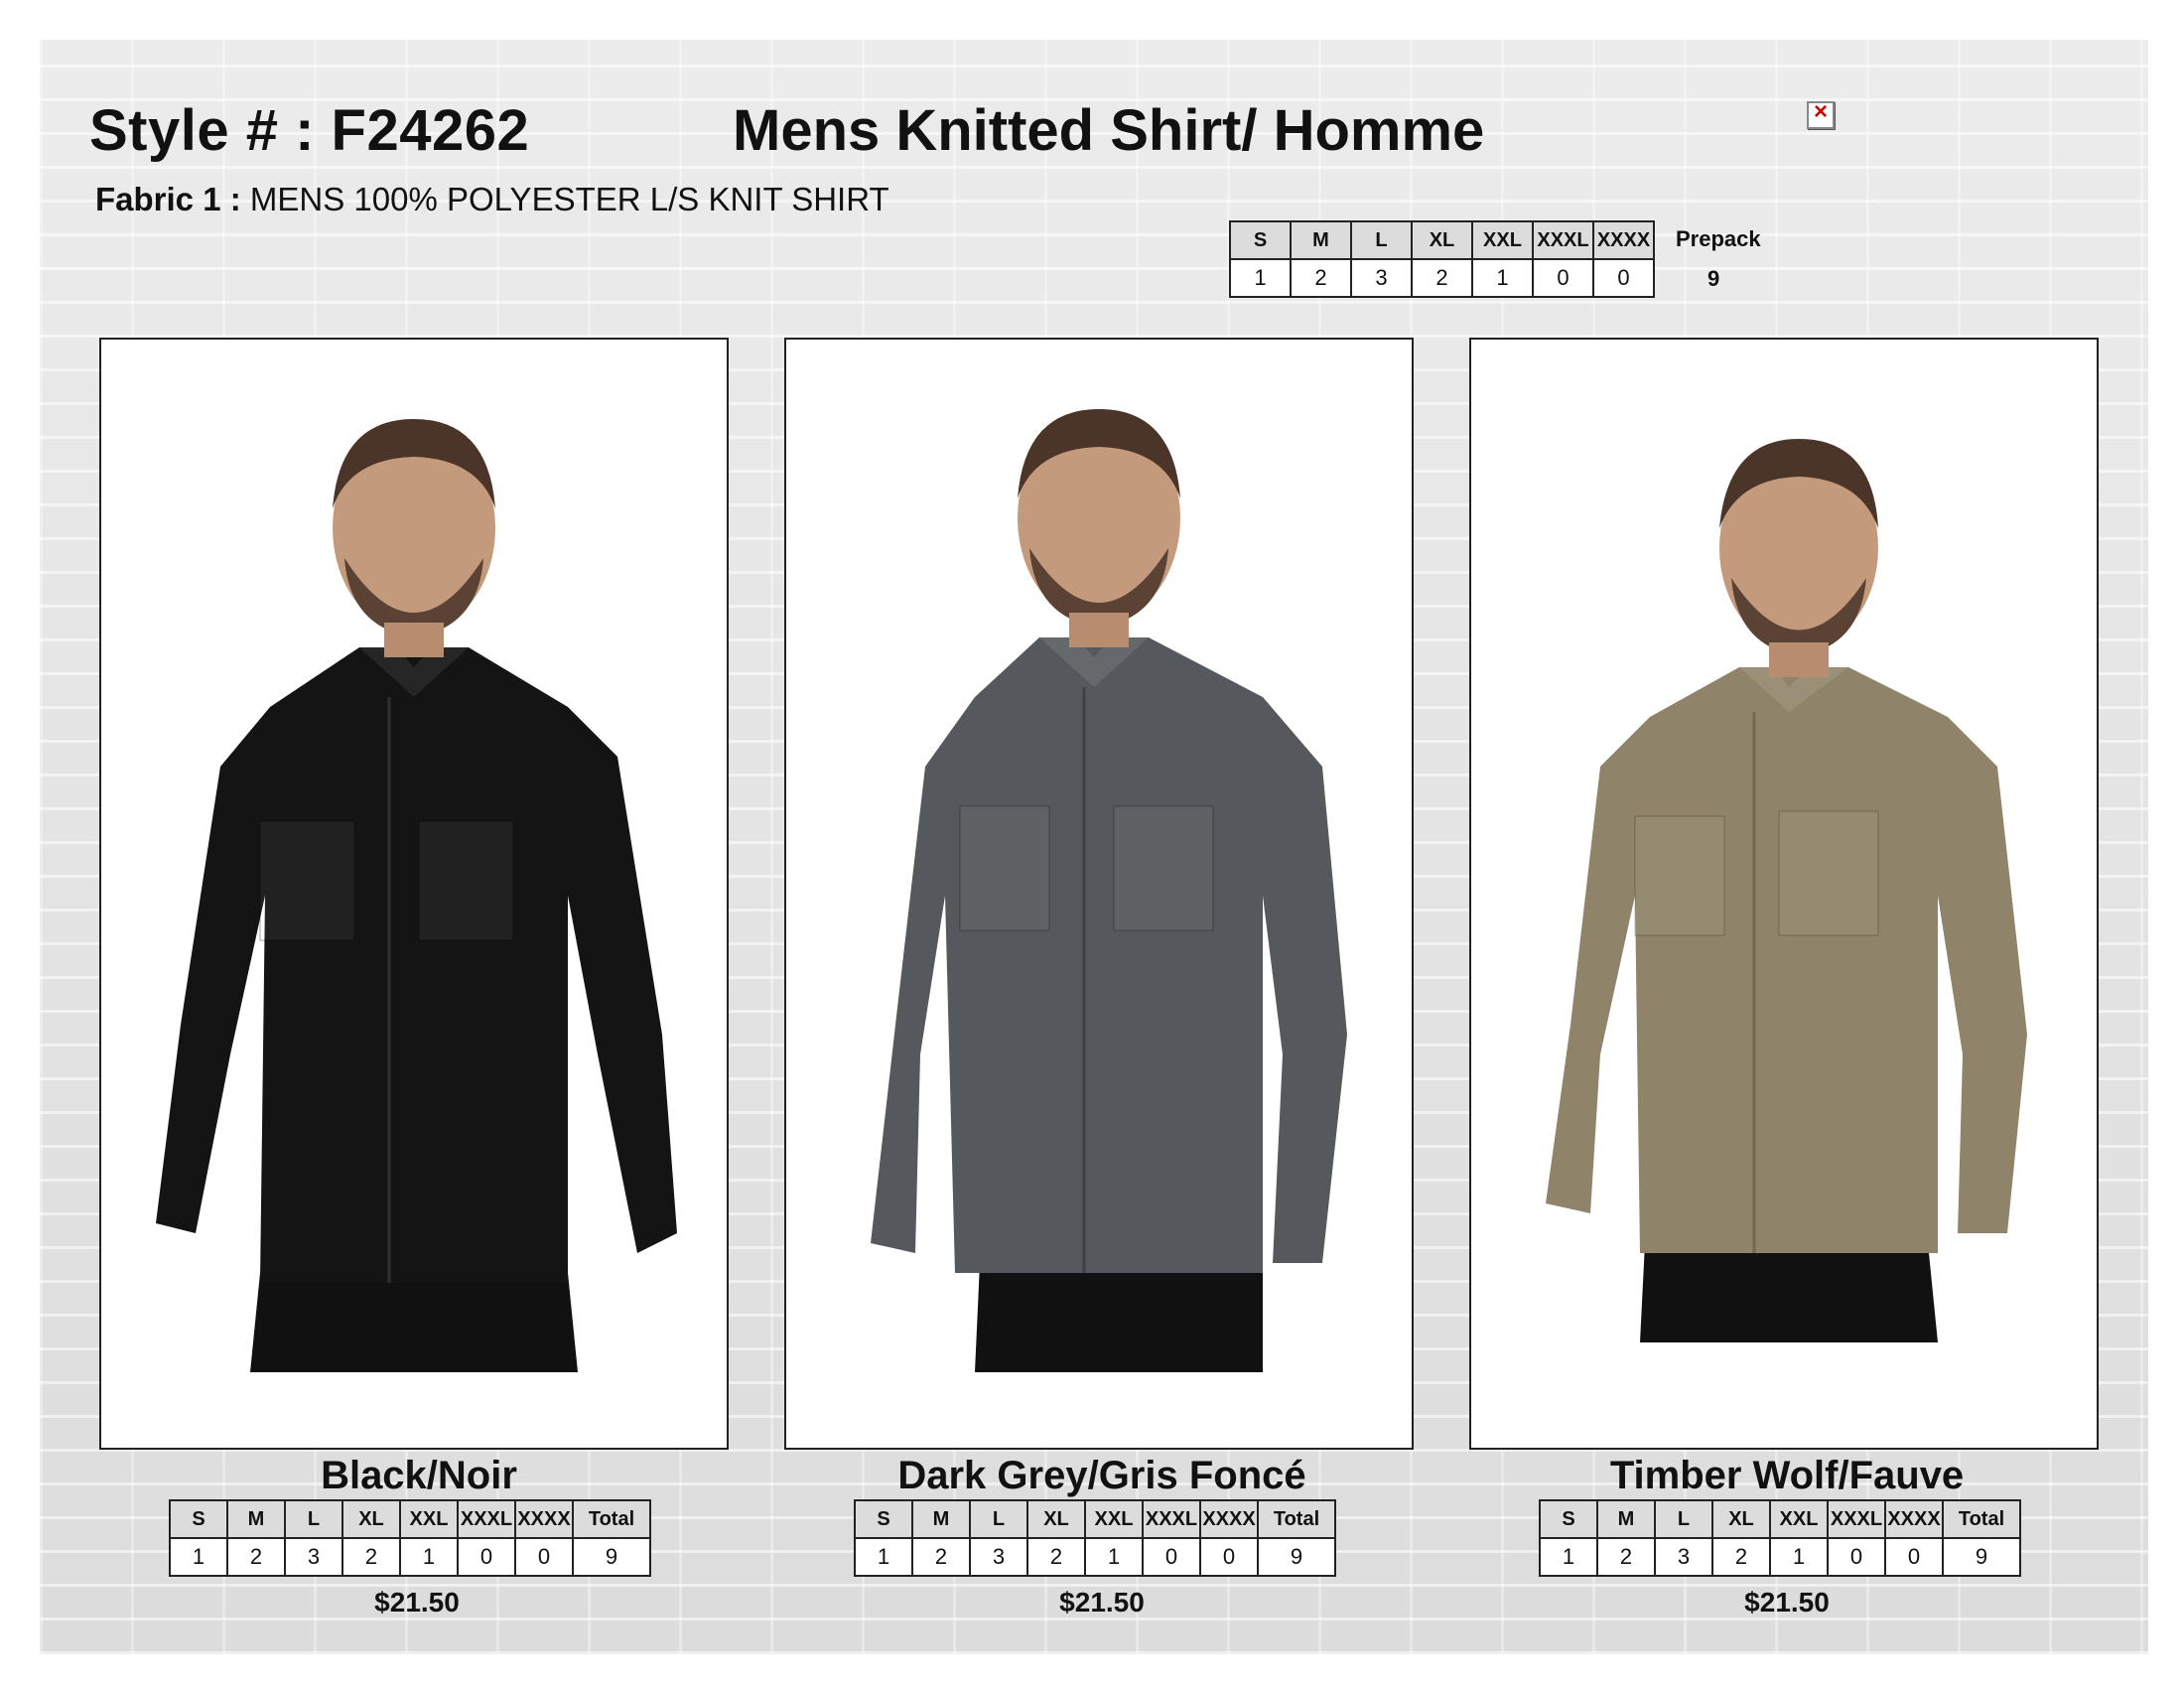 Image resolution: width=2184 pixels, height=1688 pixels. Describe the element at coordinates (1109, 130) in the screenshot. I see `page-title: Mens Knitted Shirt/ Homme` at that location.